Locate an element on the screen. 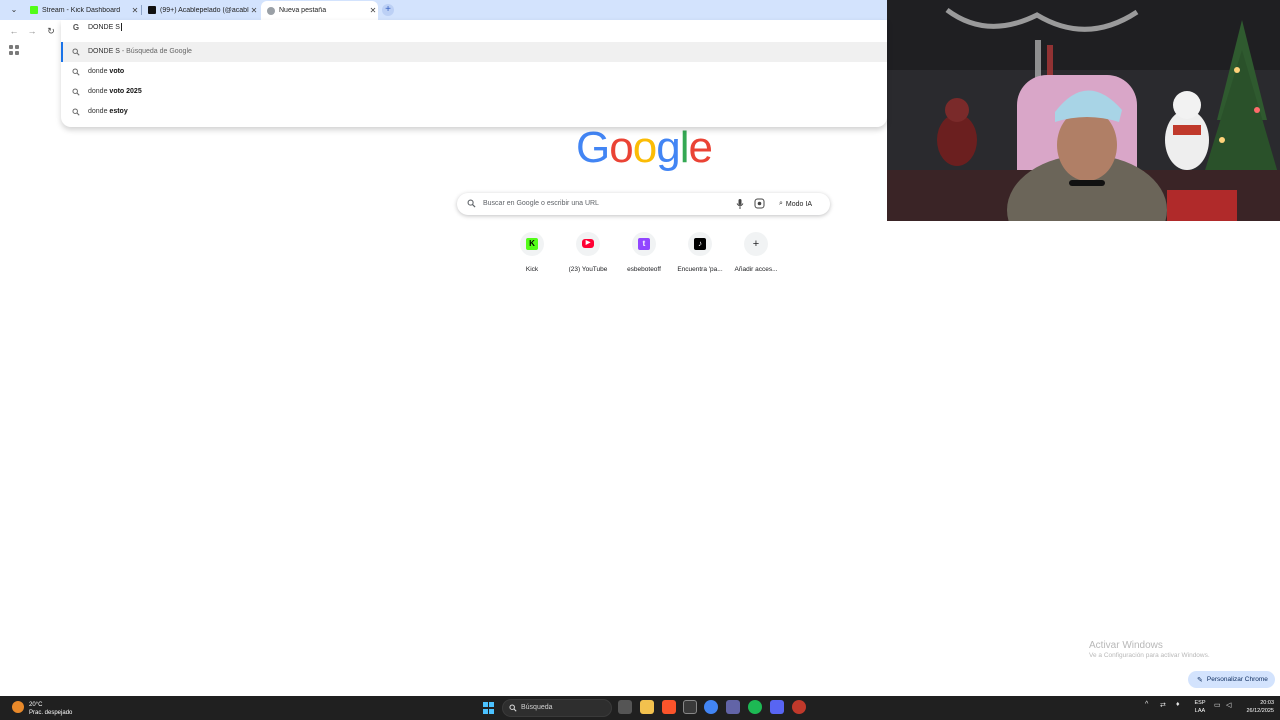 The height and width of the screenshot is (720, 1280). app-icon is located at coordinates (799, 707).